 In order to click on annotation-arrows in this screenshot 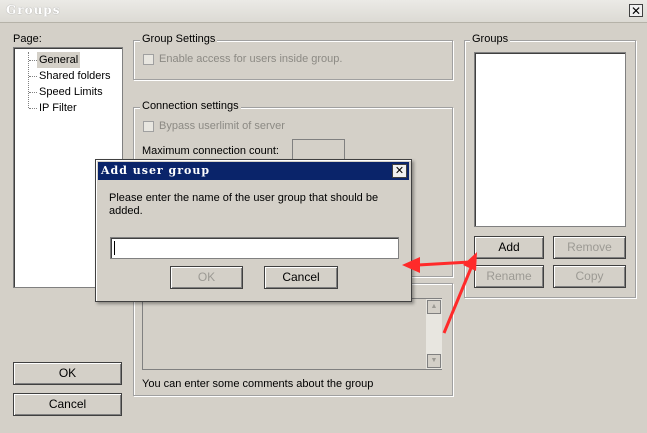, I will do `click(439, 293)`.